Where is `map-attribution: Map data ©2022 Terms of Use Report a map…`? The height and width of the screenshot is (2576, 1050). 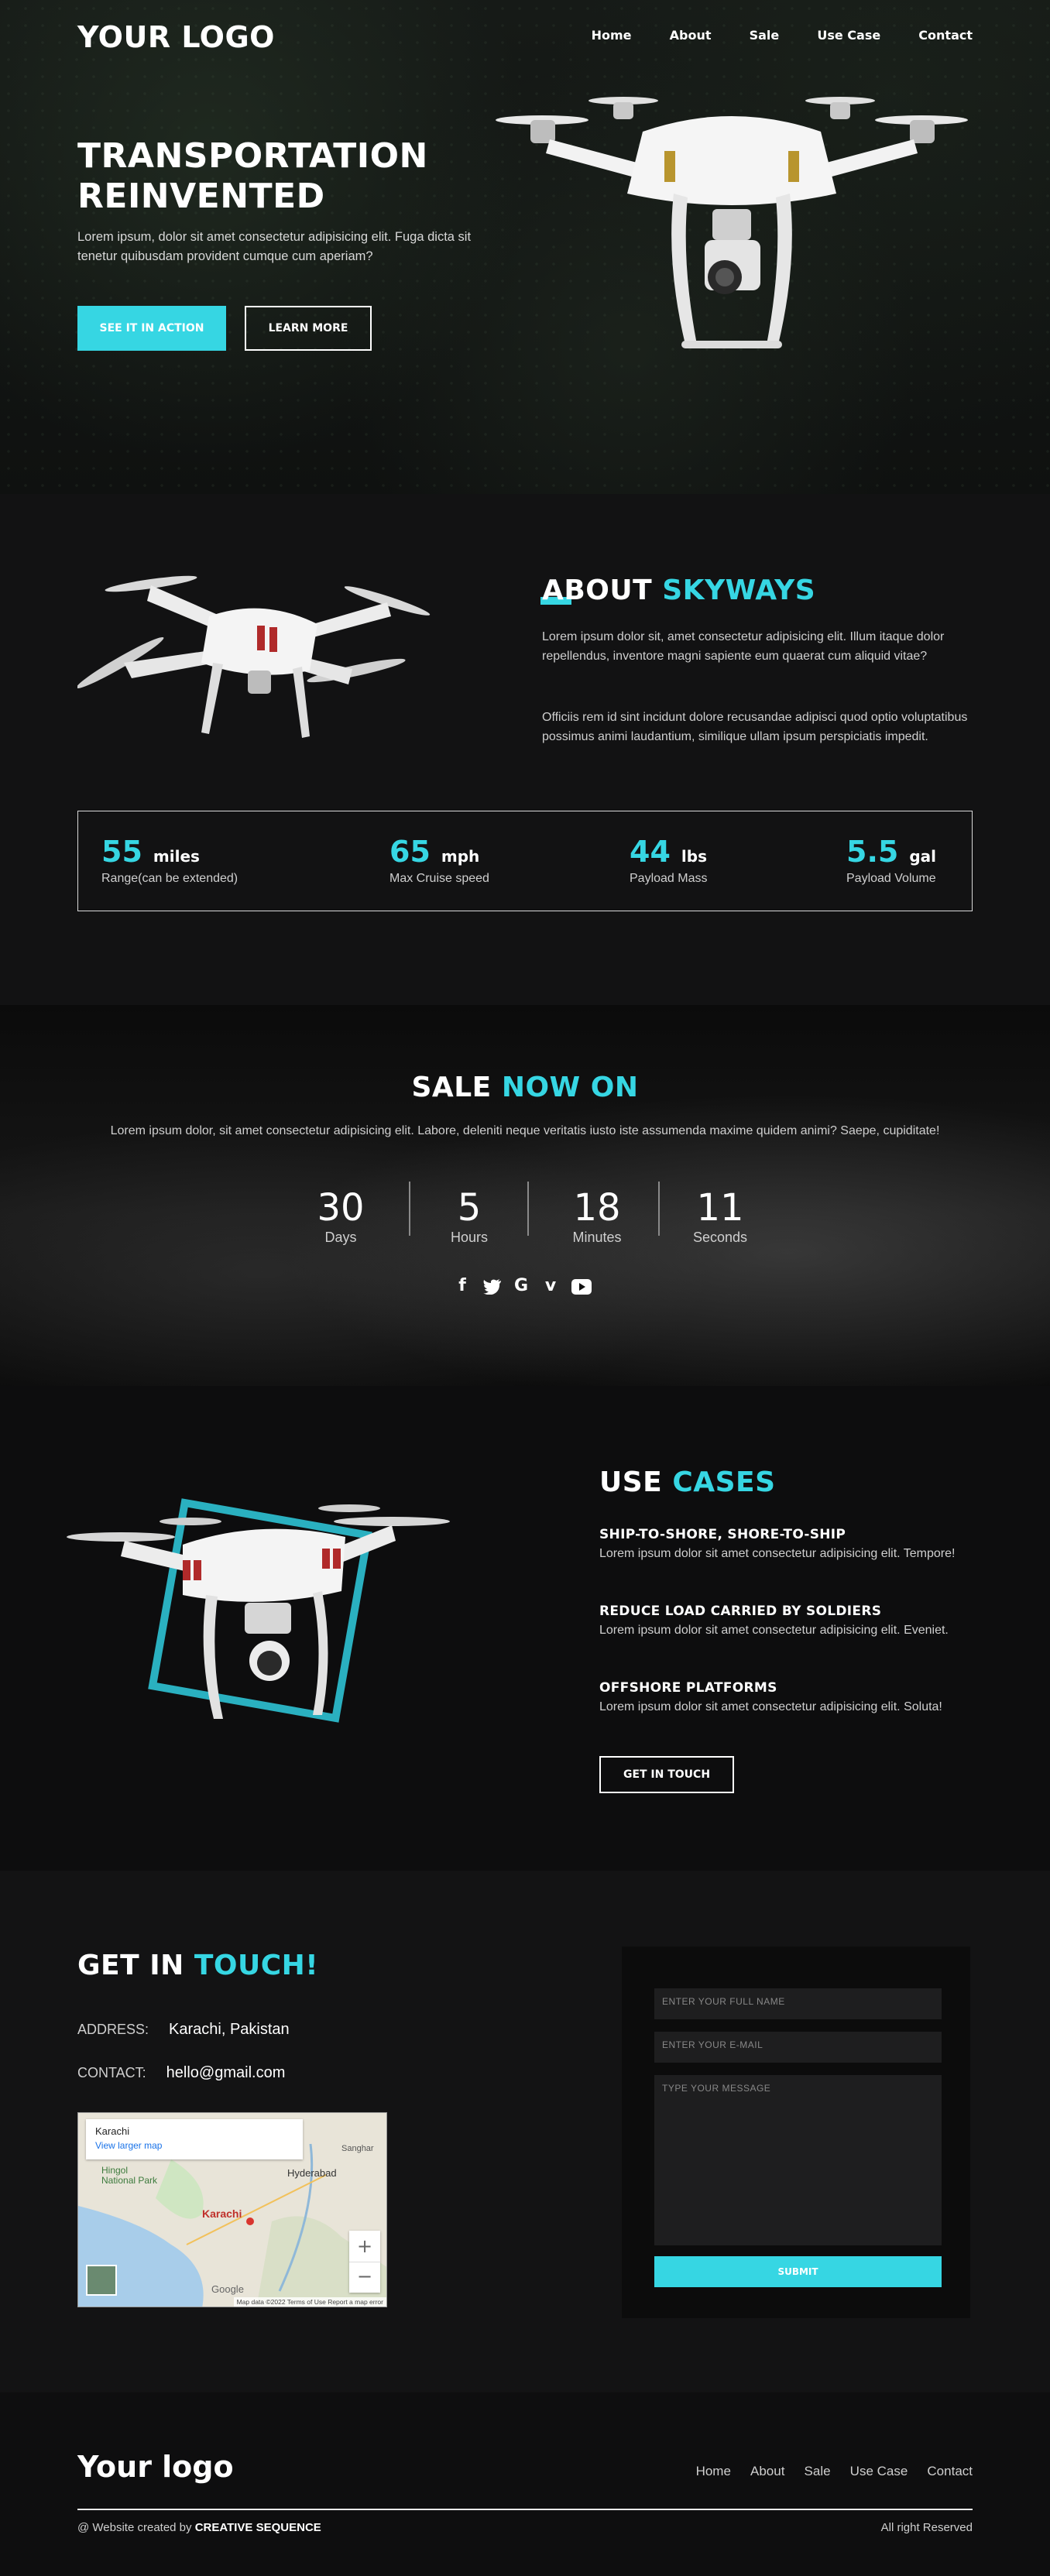 map-attribution: Map data ©2022 Terms of Use Report a map… is located at coordinates (309, 2302).